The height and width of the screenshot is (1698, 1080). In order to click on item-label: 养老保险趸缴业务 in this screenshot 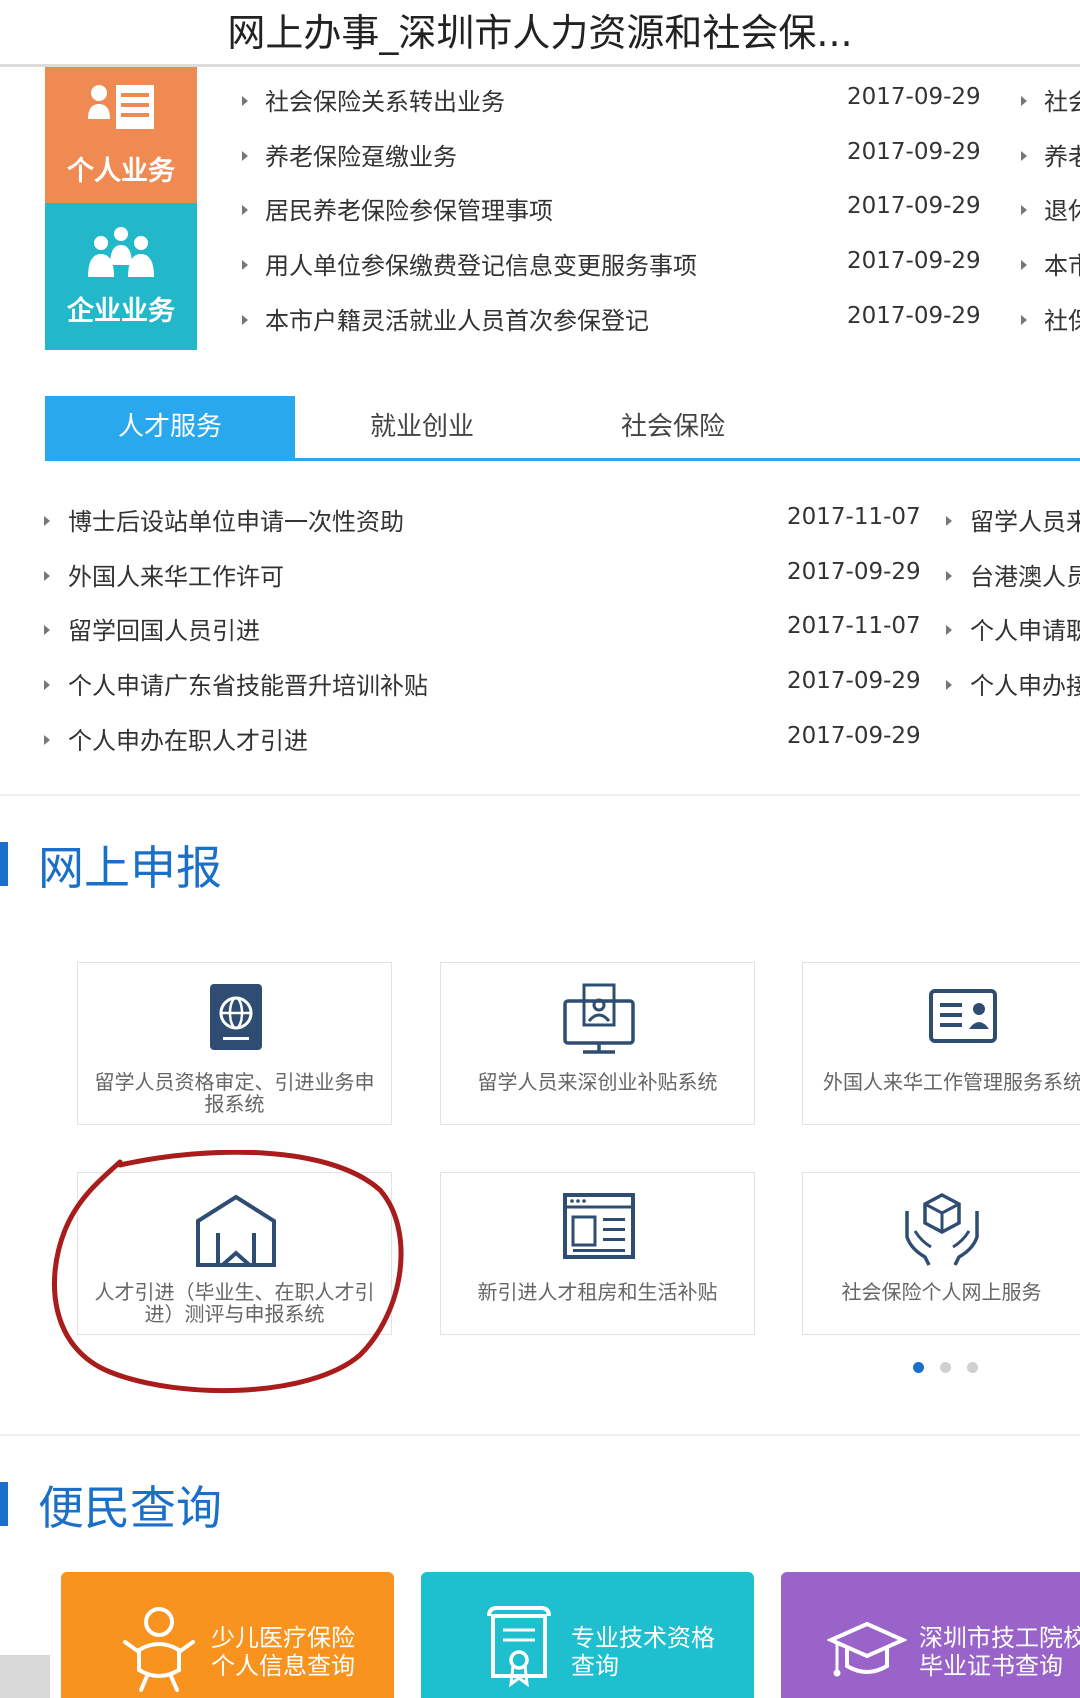, I will do `click(361, 154)`.